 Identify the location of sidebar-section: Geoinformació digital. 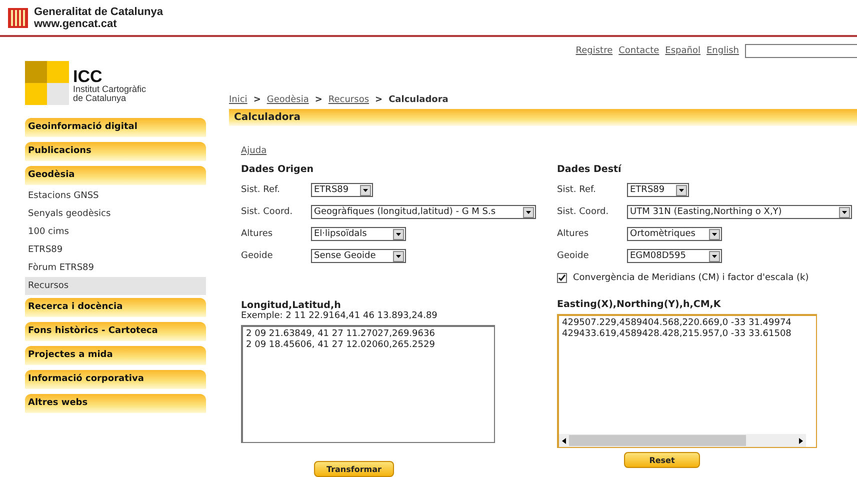
(115, 127).